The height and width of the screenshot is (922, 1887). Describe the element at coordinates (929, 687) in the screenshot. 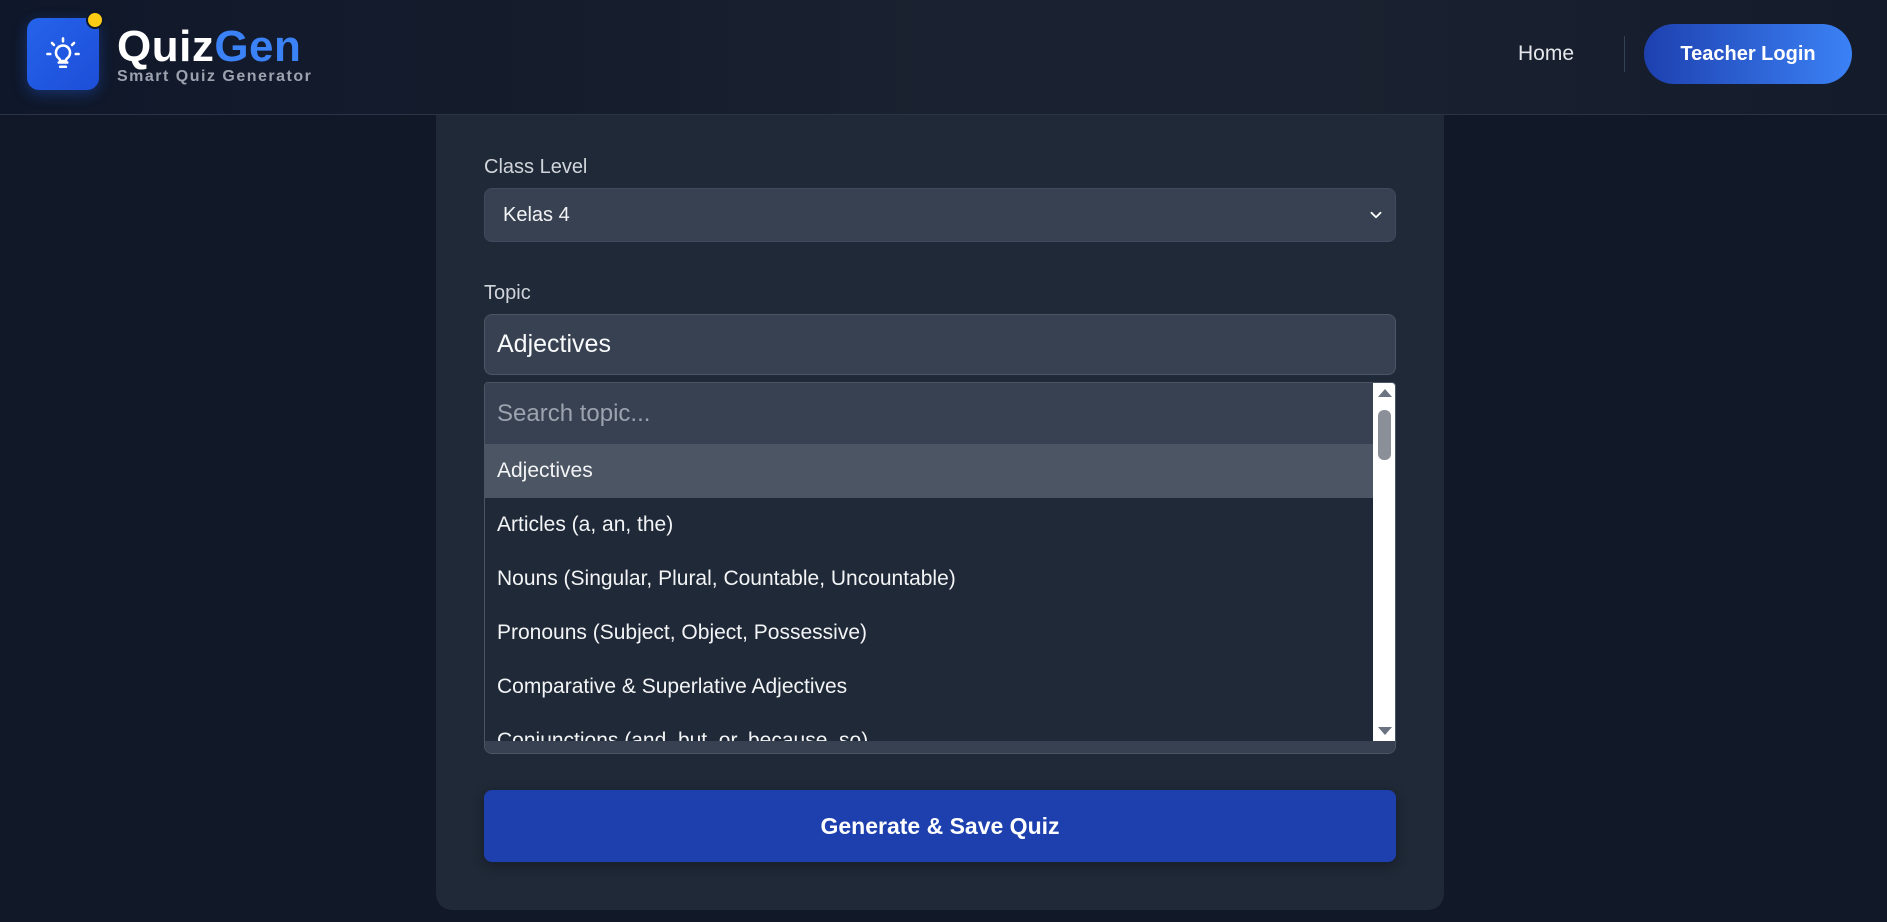

I see `topic-option: Comparative & Superlative Adjectives` at that location.